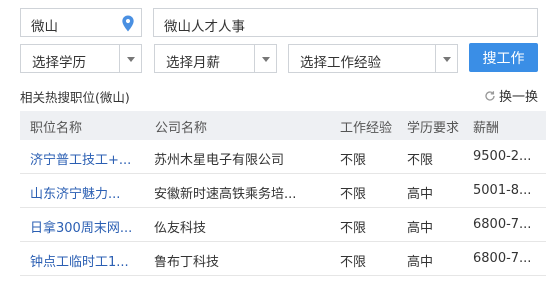 This screenshot has height=290, width=546. Describe the element at coordinates (75, 97) in the screenshot. I see `section-title: 相关热搜职位(微山)` at that location.